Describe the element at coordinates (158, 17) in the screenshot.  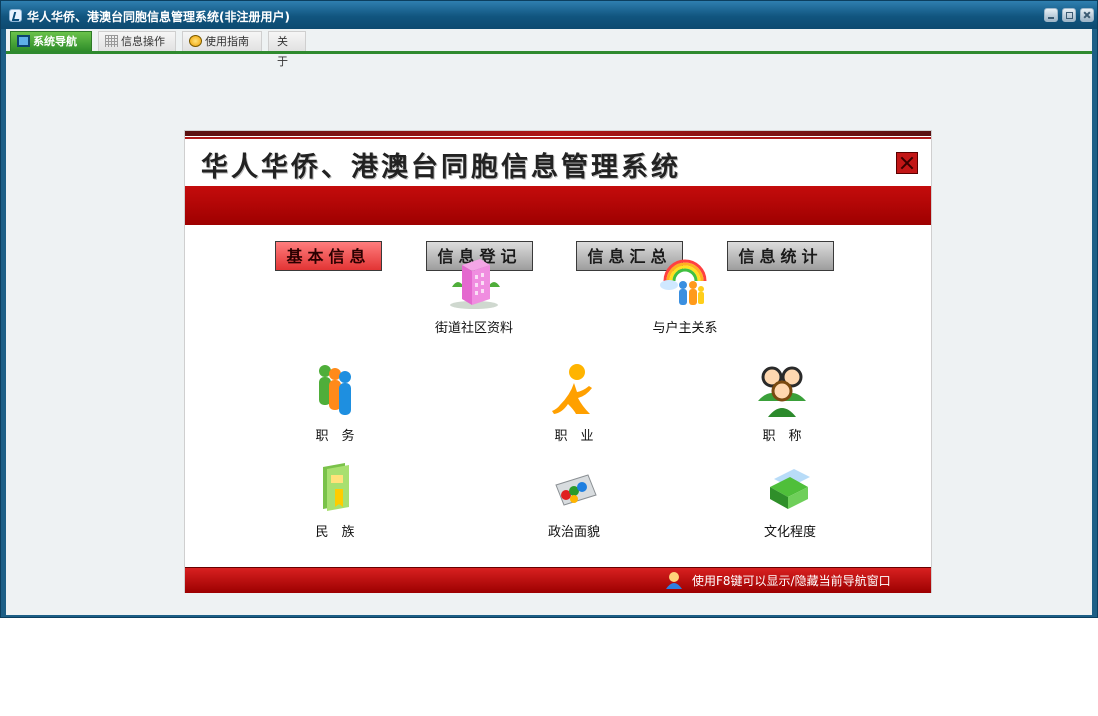
I see `window-title: 华人华侨、港澳台同胞信息管理系统(非注册用户)` at that location.